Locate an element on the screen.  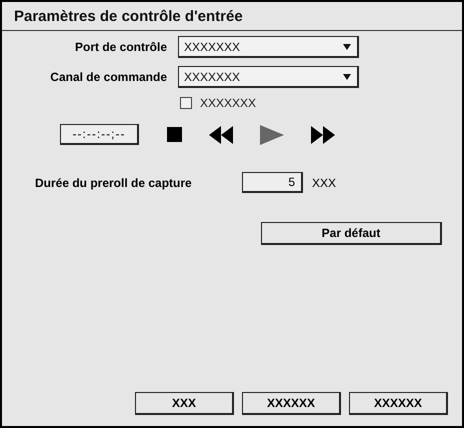
default-button: Par défaut is located at coordinates (351, 233).